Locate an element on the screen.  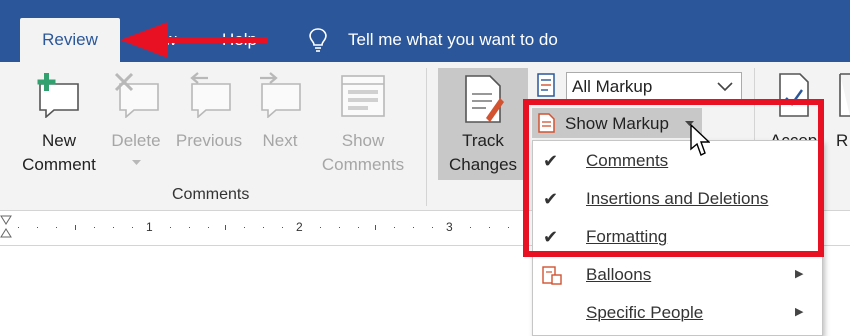
ruler-ticks is located at coordinates (263, 227).